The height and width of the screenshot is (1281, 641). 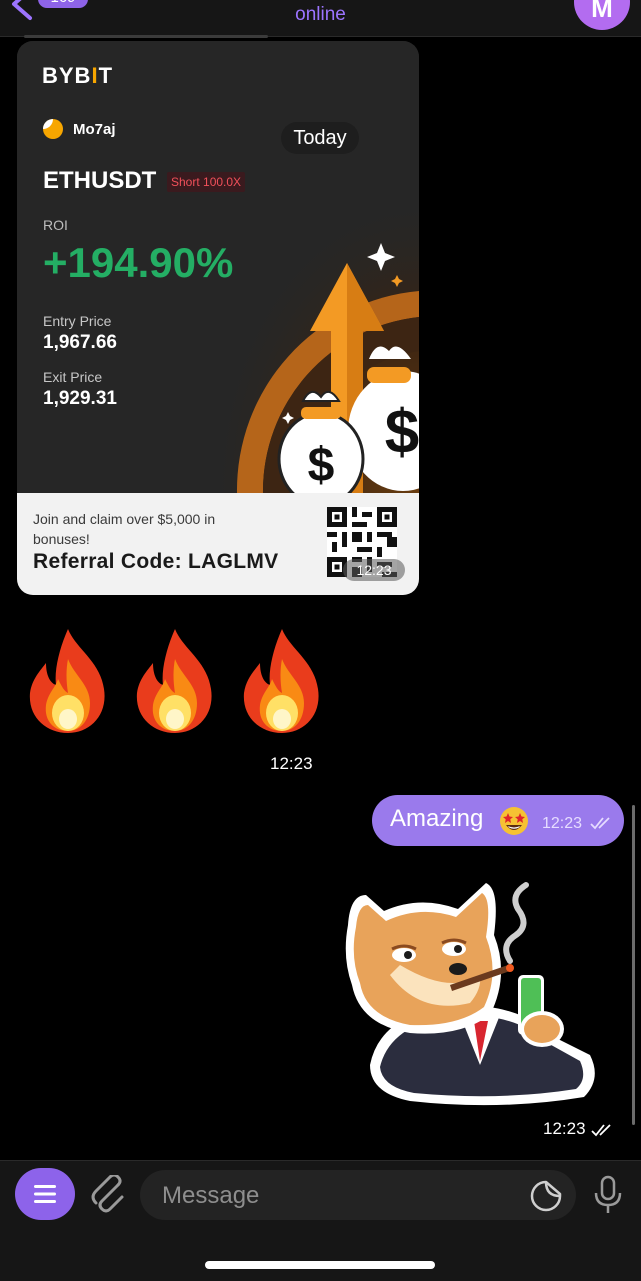 What do you see at coordinates (320, 14) in the screenshot?
I see `chat-status: online` at bounding box center [320, 14].